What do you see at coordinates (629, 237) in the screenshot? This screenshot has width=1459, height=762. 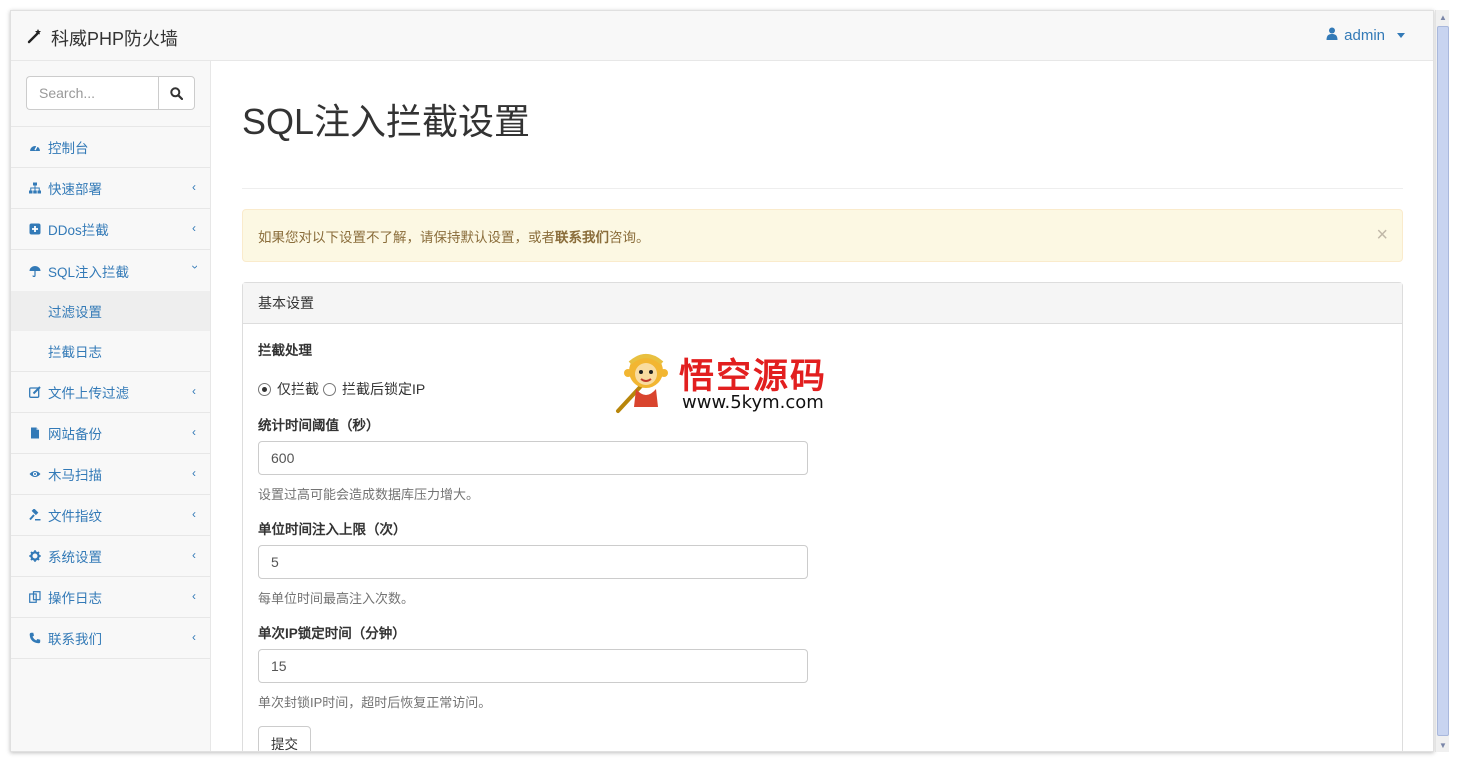 I see `alert-text-suffix: 咨询。` at bounding box center [629, 237].